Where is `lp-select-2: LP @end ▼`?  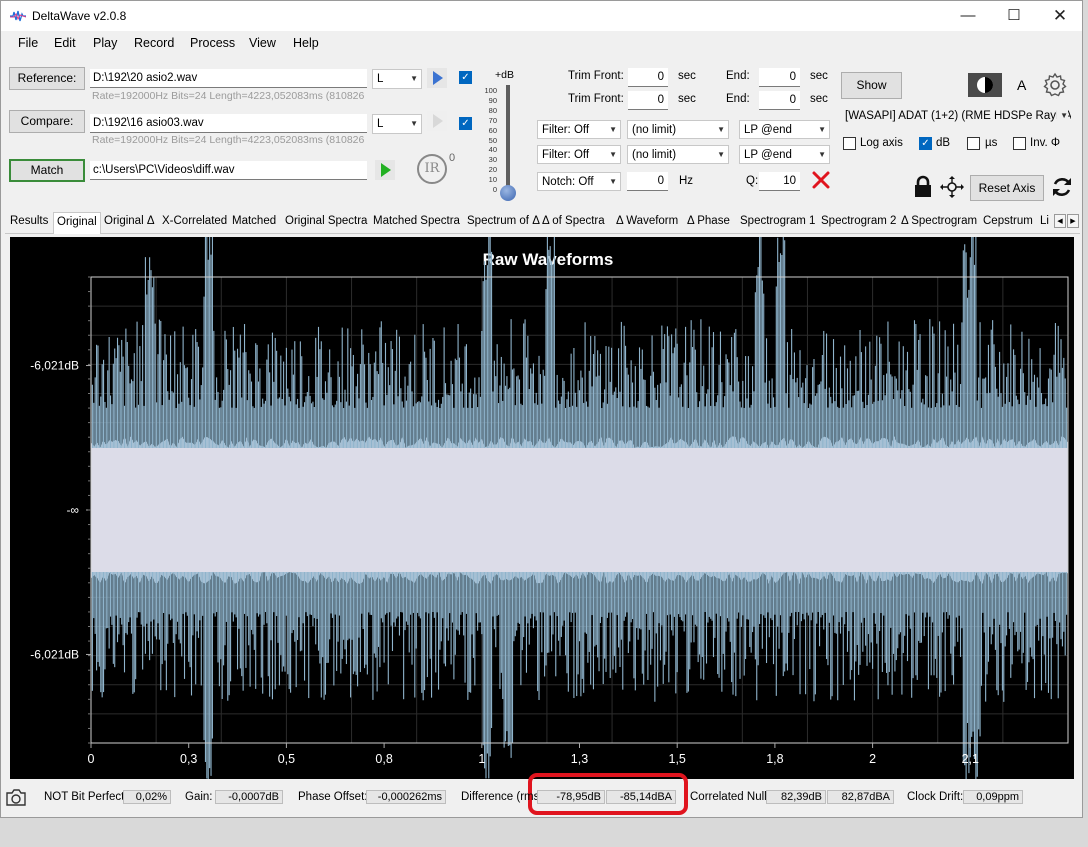
lp-select-2: LP @end ▼ is located at coordinates (784, 154).